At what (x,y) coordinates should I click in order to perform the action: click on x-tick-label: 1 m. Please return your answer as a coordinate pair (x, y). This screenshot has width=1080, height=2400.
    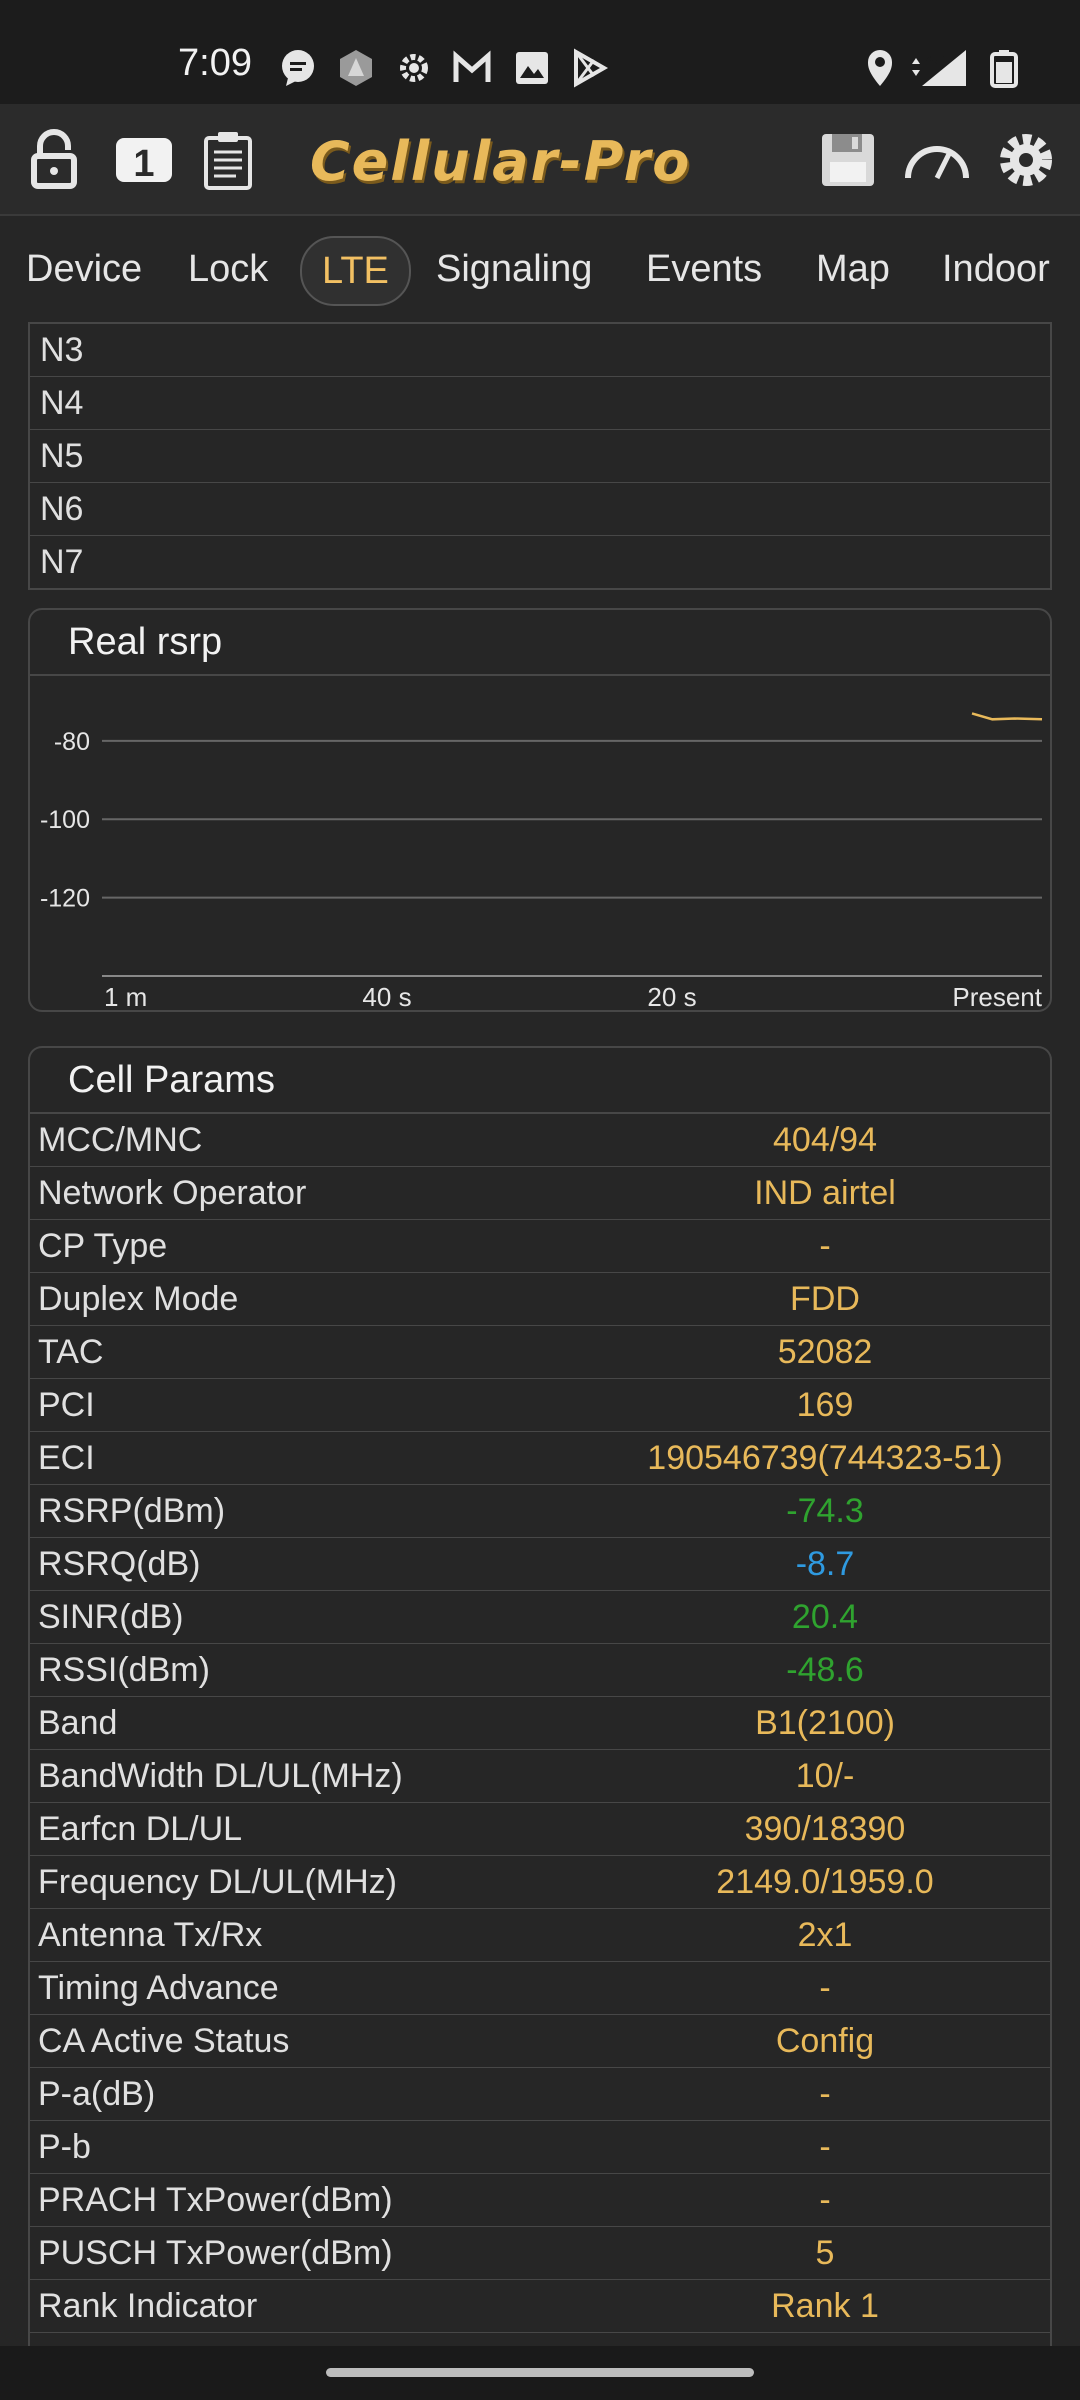
    Looking at the image, I should click on (125, 996).